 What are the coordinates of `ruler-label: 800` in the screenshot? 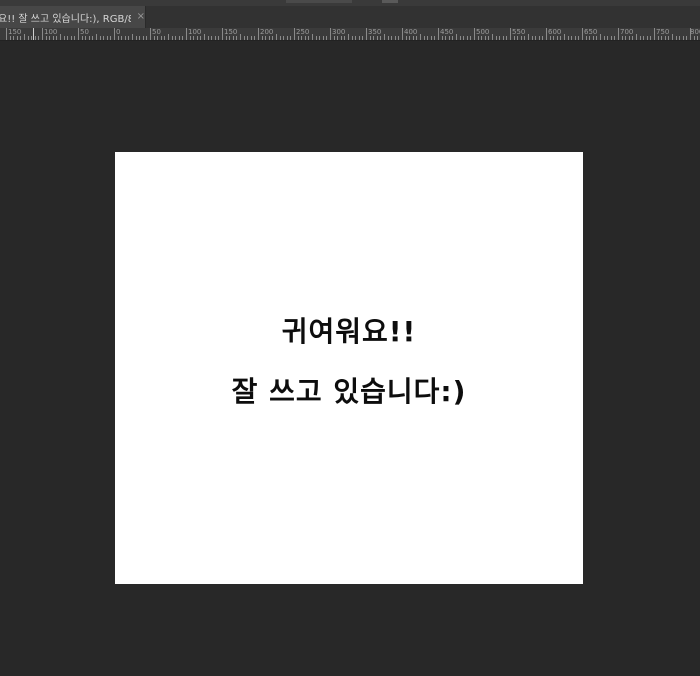 It's located at (695, 32).